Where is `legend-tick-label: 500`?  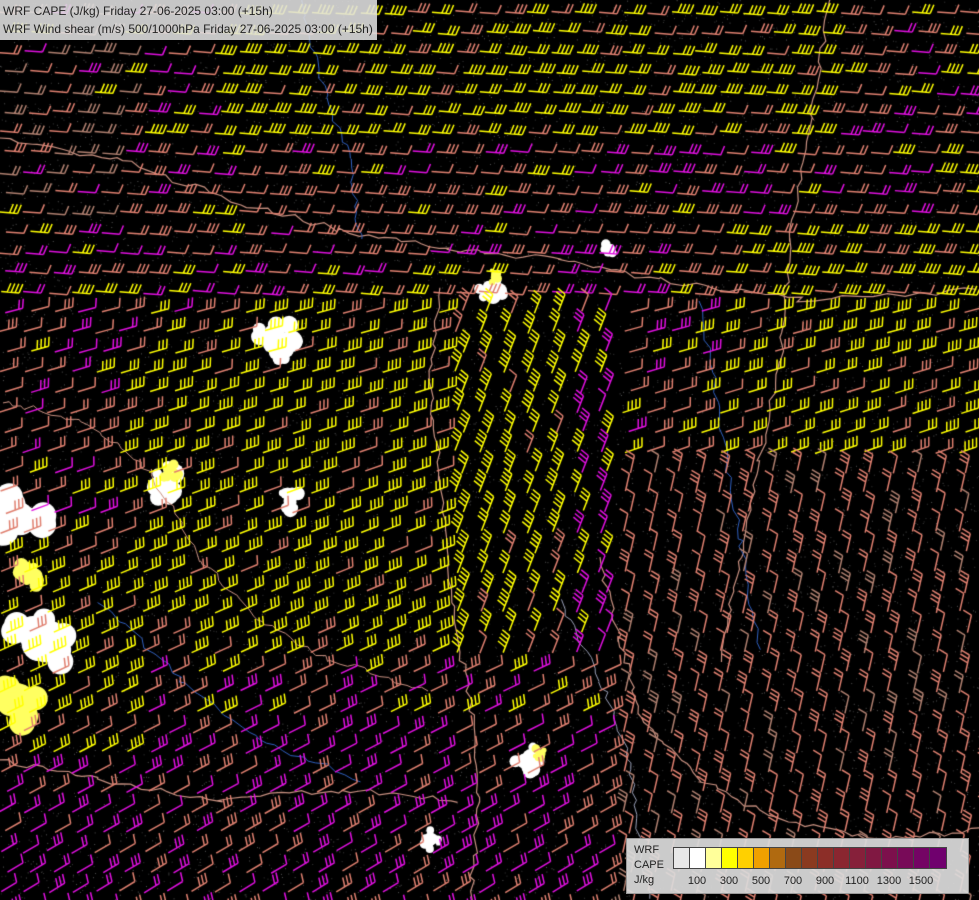 legend-tick-label: 500 is located at coordinates (761, 881).